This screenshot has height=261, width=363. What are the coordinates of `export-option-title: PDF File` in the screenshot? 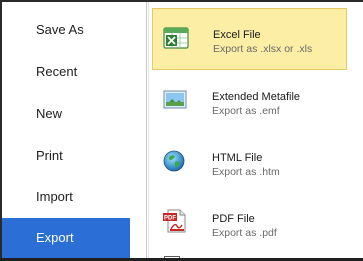 It's located at (233, 219).